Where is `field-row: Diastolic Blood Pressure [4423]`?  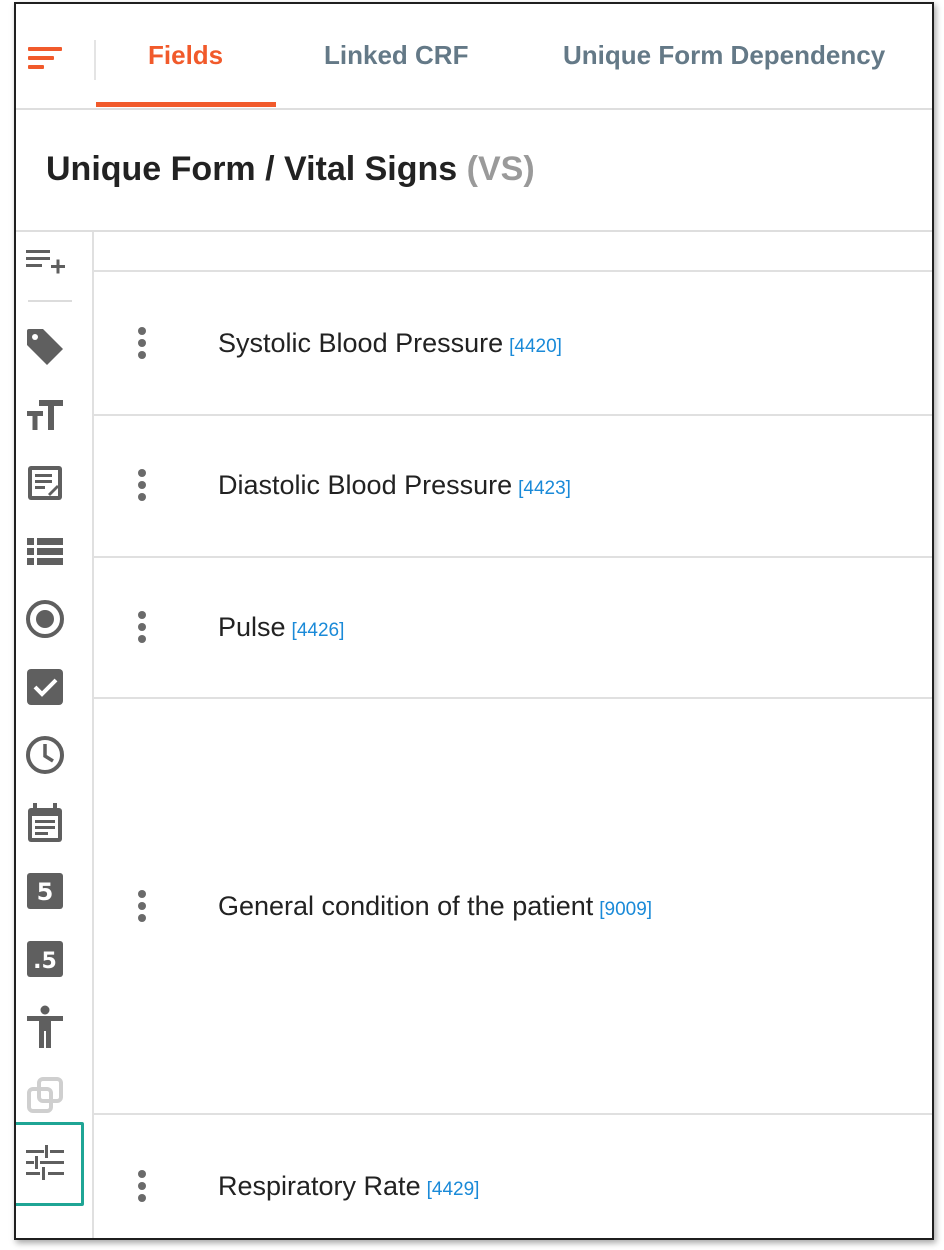
field-row: Diastolic Blood Pressure [4423] is located at coordinates (513, 487).